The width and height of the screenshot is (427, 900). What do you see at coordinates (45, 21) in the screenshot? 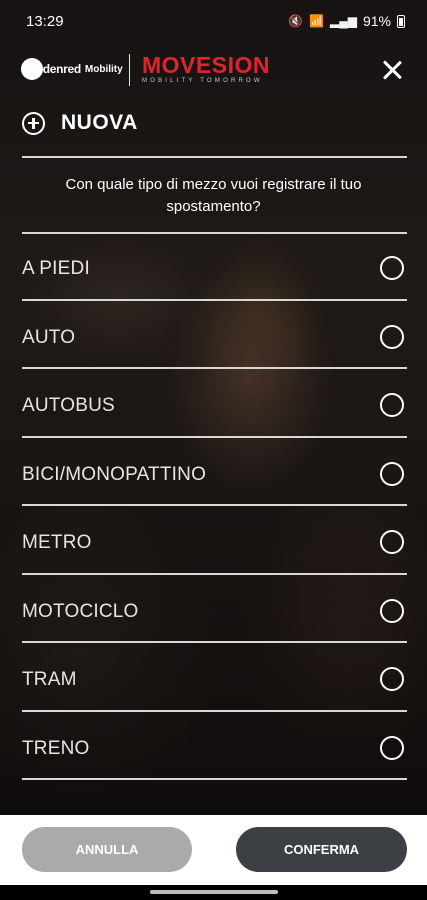
I see `status-time: 13:29` at bounding box center [45, 21].